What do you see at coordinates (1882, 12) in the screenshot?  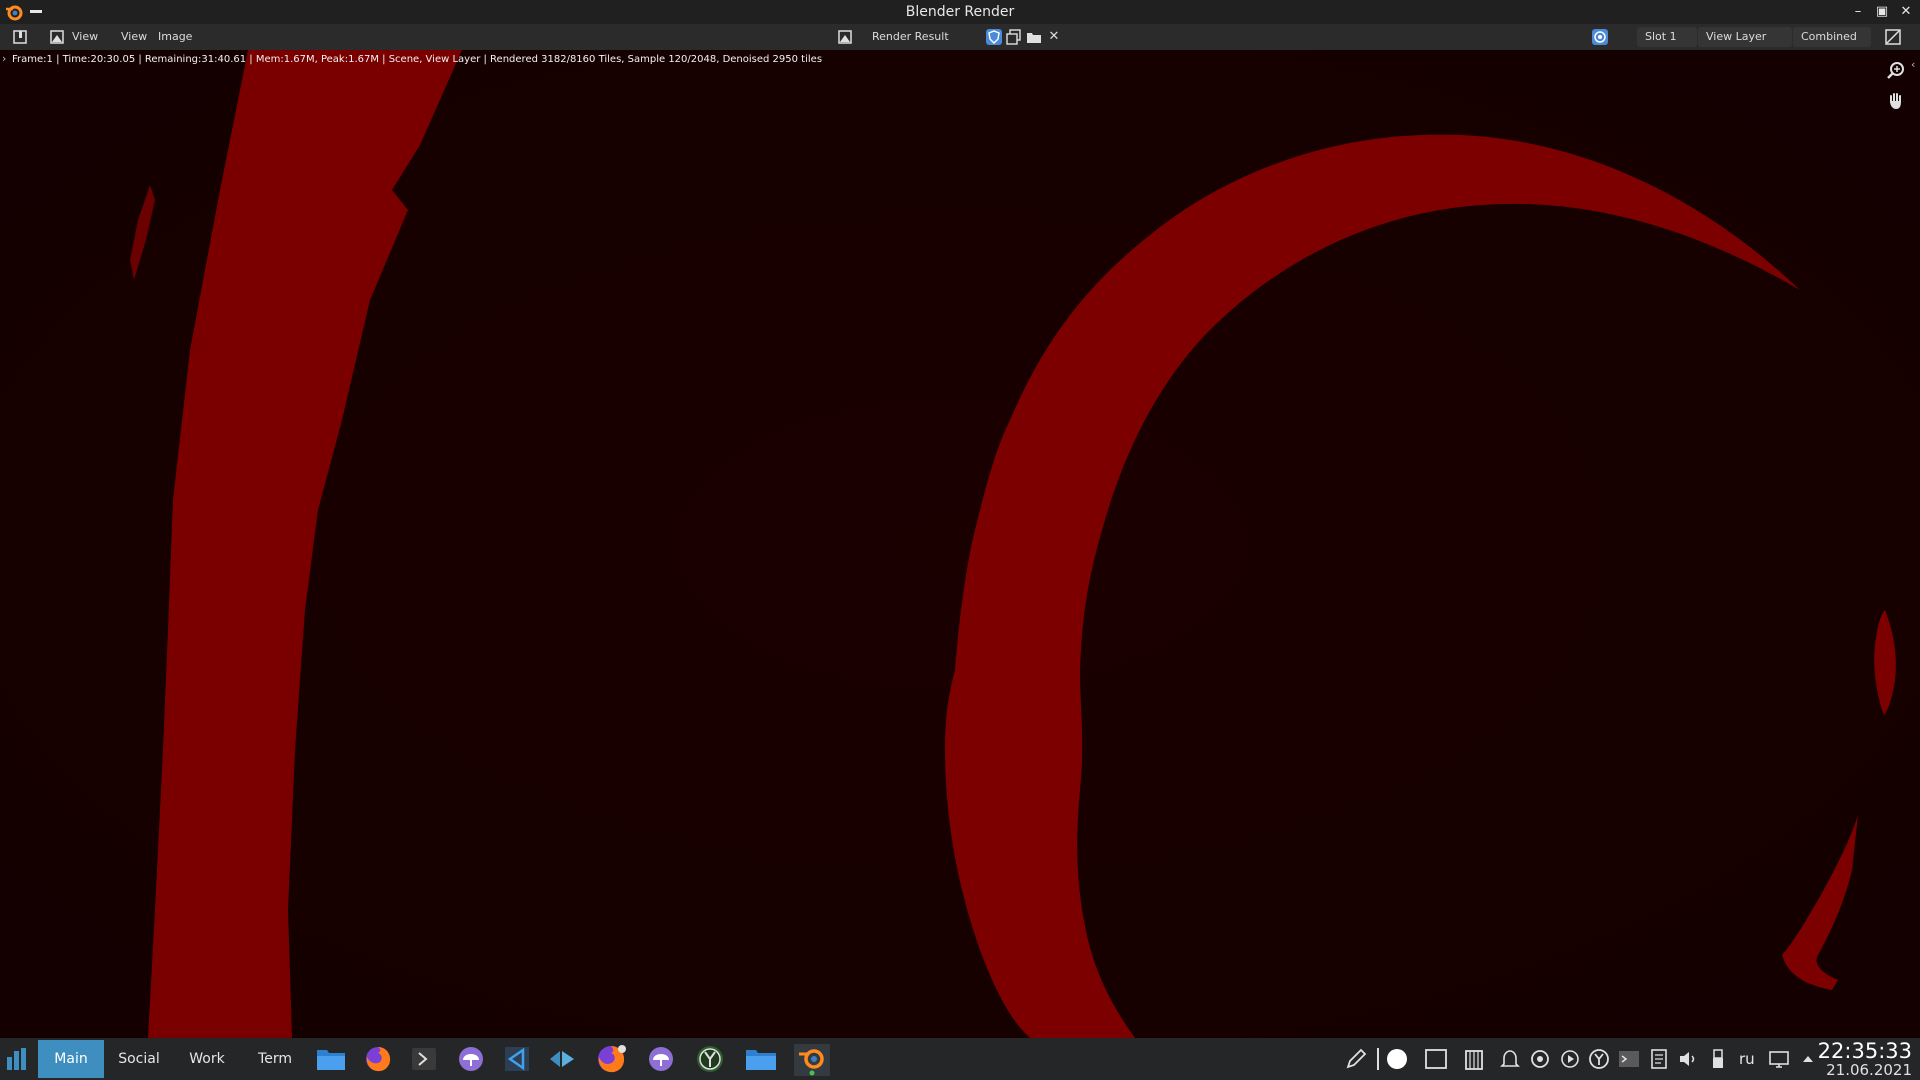 I see `maximize-button: ▣` at bounding box center [1882, 12].